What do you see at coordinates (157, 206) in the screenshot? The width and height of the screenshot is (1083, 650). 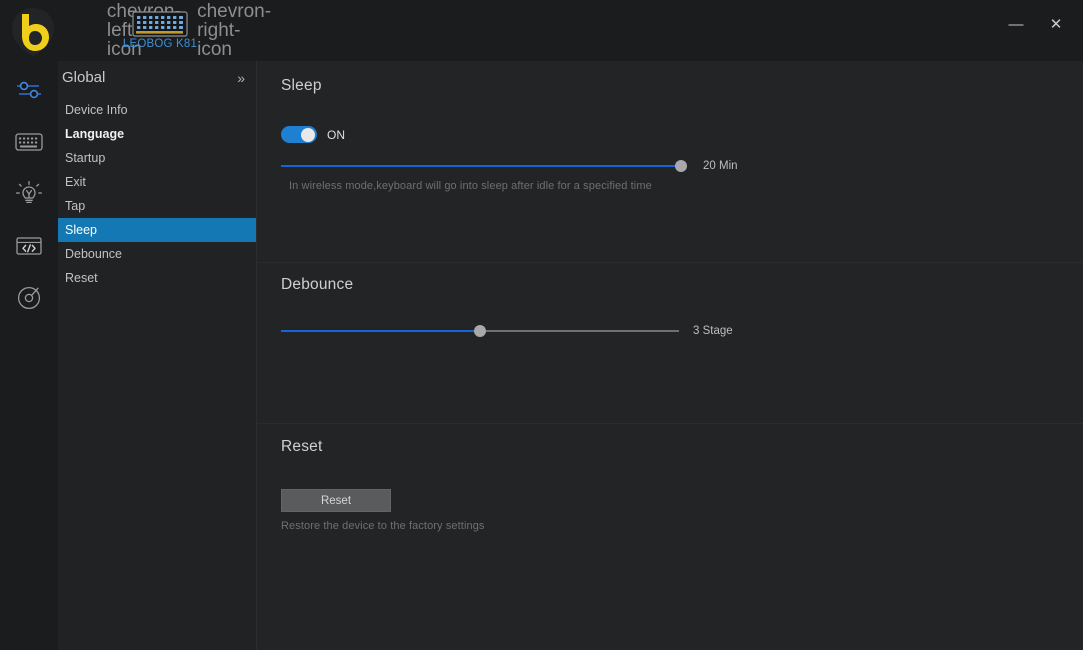 I see `menu-item-tap: Tap` at bounding box center [157, 206].